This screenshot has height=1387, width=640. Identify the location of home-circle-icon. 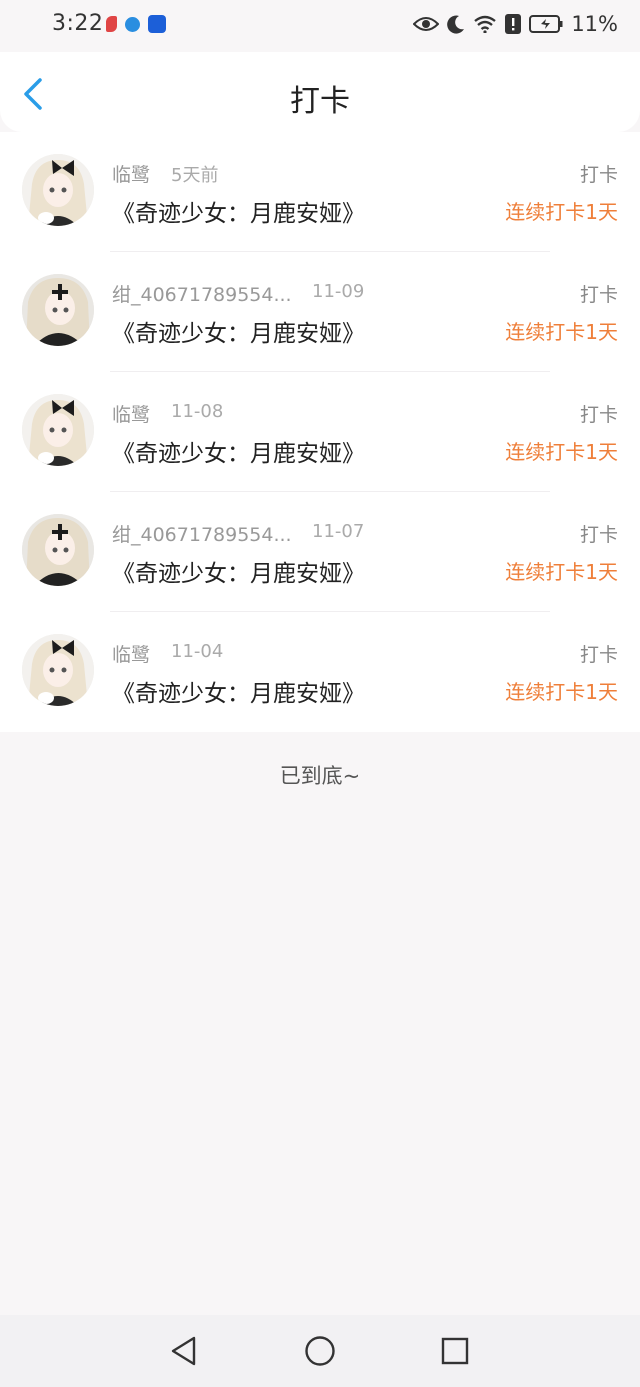
(320, 1351).